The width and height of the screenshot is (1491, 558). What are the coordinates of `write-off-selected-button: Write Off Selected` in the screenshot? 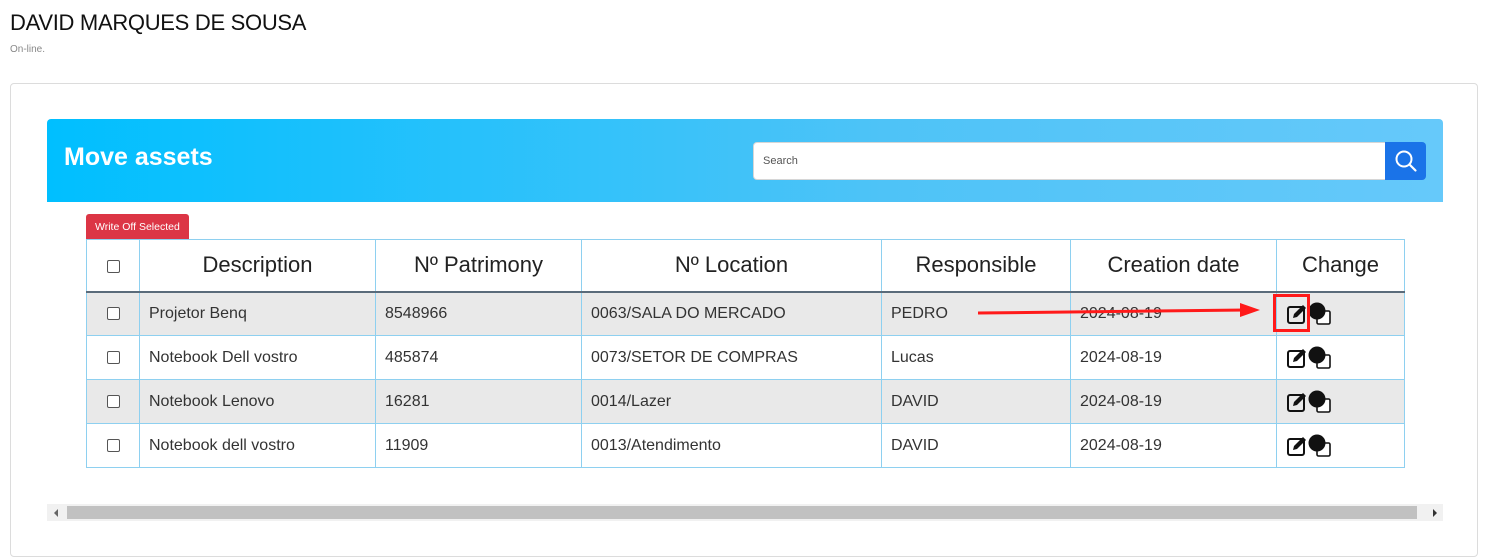 It's located at (137, 226).